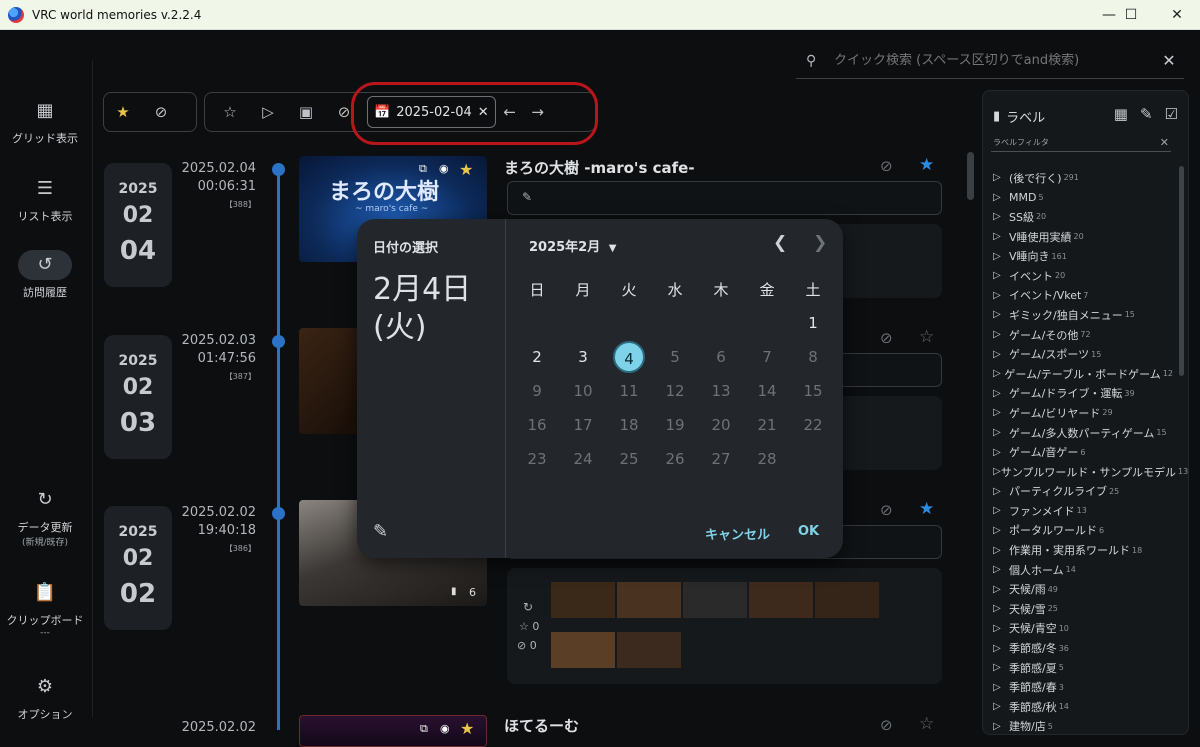 The width and height of the screenshot is (1200, 747). What do you see at coordinates (629, 357) in the screenshot?
I see `calendar-day-selected: 4` at bounding box center [629, 357].